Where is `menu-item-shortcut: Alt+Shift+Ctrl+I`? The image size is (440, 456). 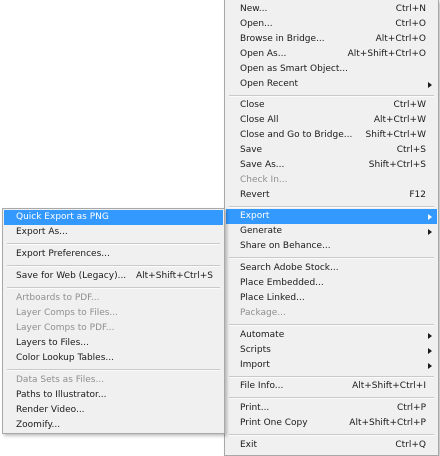 menu-item-shortcut: Alt+Shift+Ctrl+I is located at coordinates (389, 386).